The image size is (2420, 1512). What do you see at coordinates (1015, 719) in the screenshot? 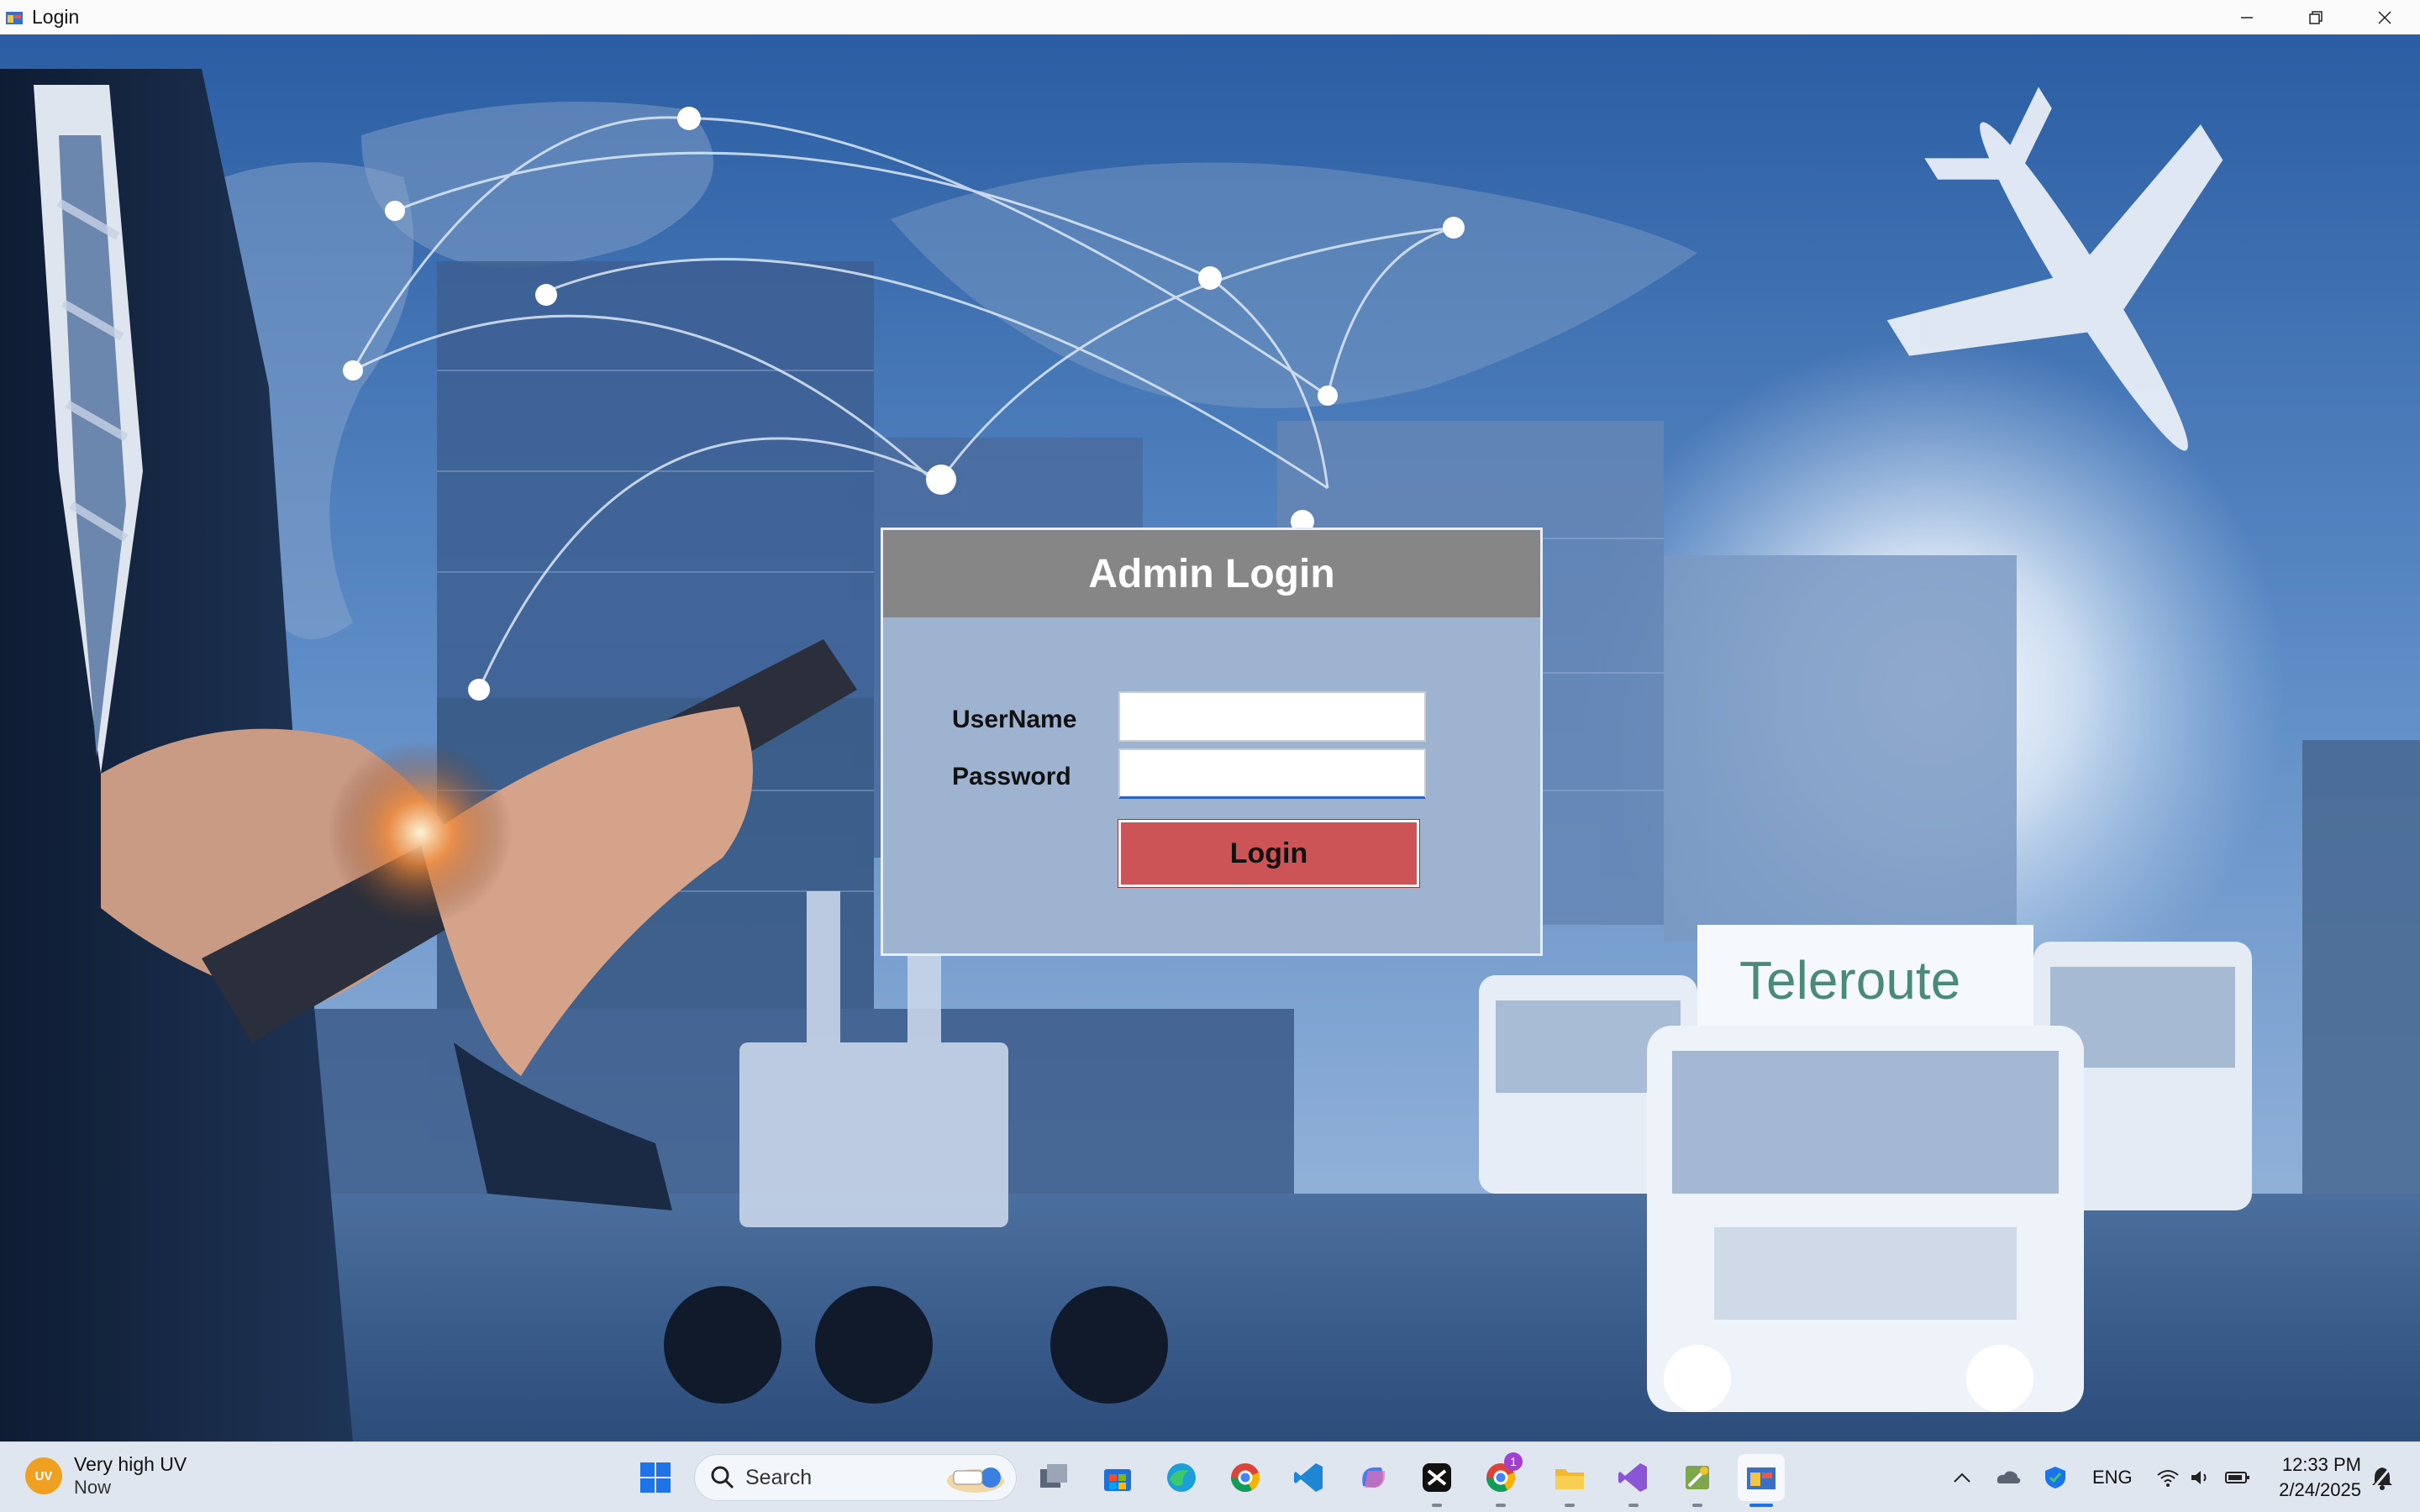
I see `username-label: UserName` at bounding box center [1015, 719].